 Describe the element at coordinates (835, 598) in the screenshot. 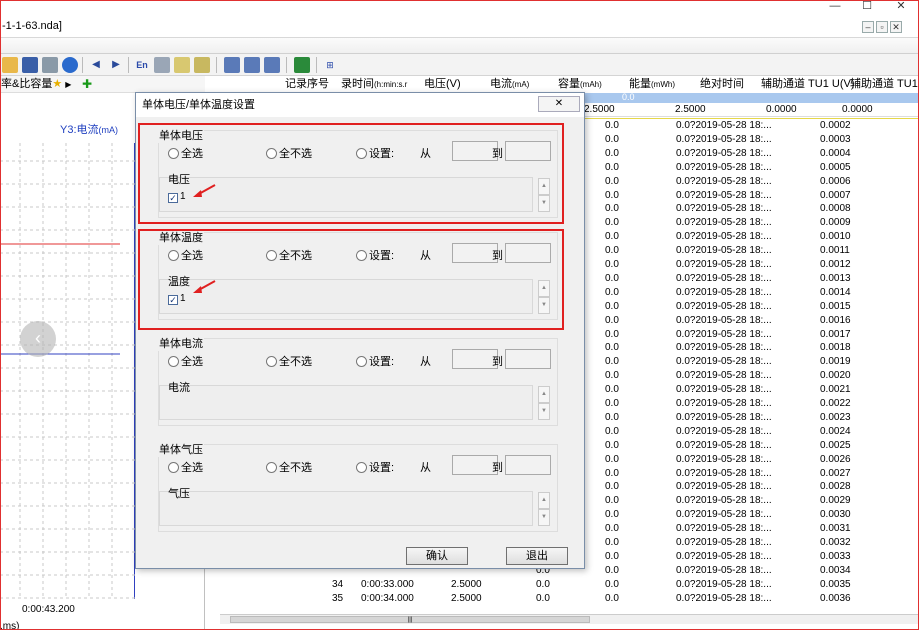

I see `table-cell: 0.0036` at that location.